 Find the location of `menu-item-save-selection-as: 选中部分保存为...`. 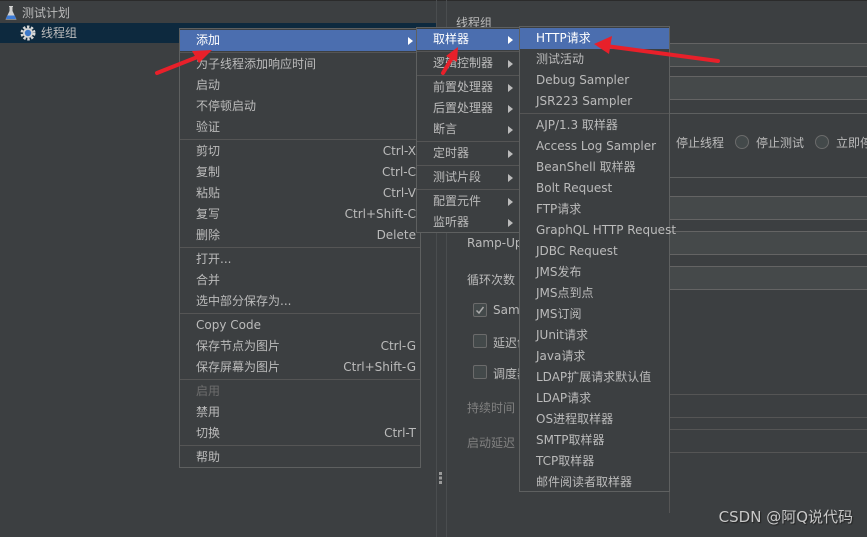

menu-item-save-selection-as: 选中部分保存为... is located at coordinates (300, 301).